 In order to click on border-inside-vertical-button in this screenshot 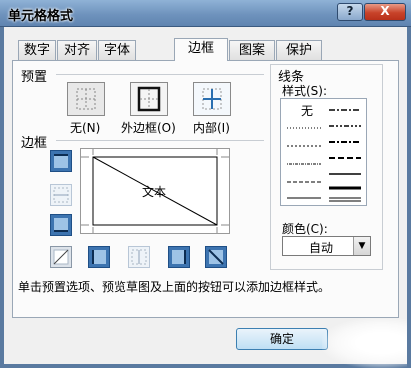, I will do `click(139, 257)`.